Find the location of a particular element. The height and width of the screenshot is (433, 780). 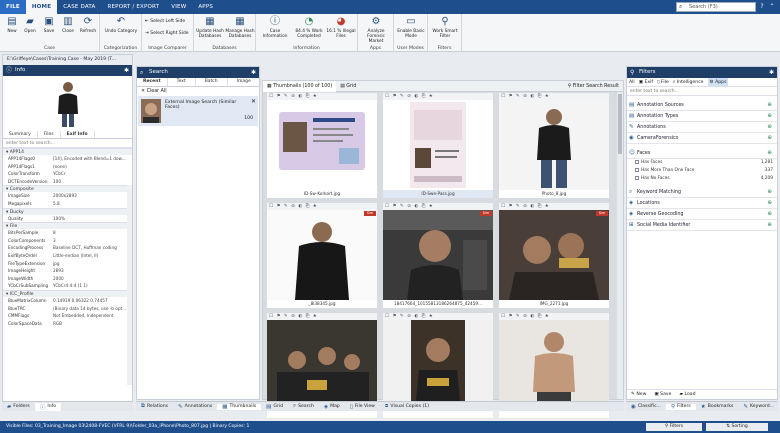

menu-tab-case-data: CASE DATA is located at coordinates (79, 7).